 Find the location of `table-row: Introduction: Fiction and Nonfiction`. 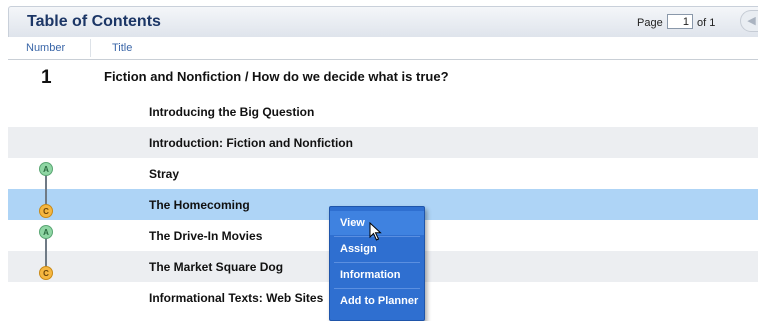

table-row: Introduction: Fiction and Nonfiction is located at coordinates (383, 142).